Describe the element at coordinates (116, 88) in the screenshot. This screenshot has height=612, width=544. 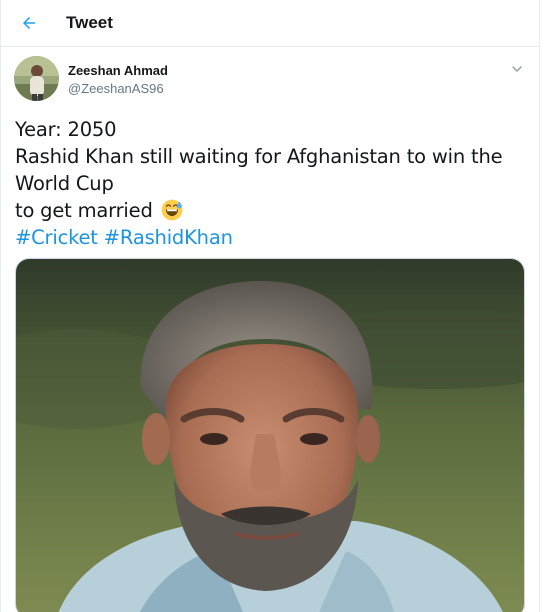
I see `author-handle: @ZeeshanAS96` at that location.